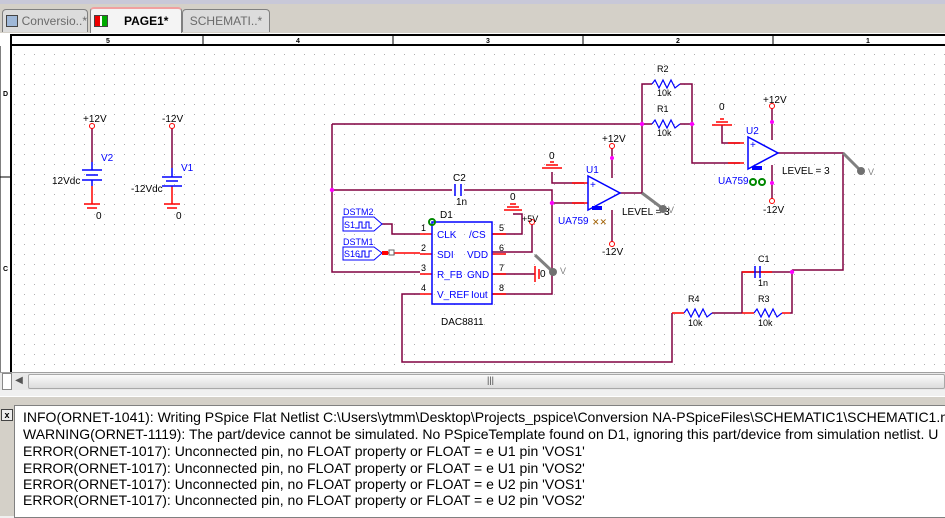 This screenshot has height=518, width=945. What do you see at coordinates (5, 94) in the screenshot?
I see `ruler-label: D` at bounding box center [5, 94].